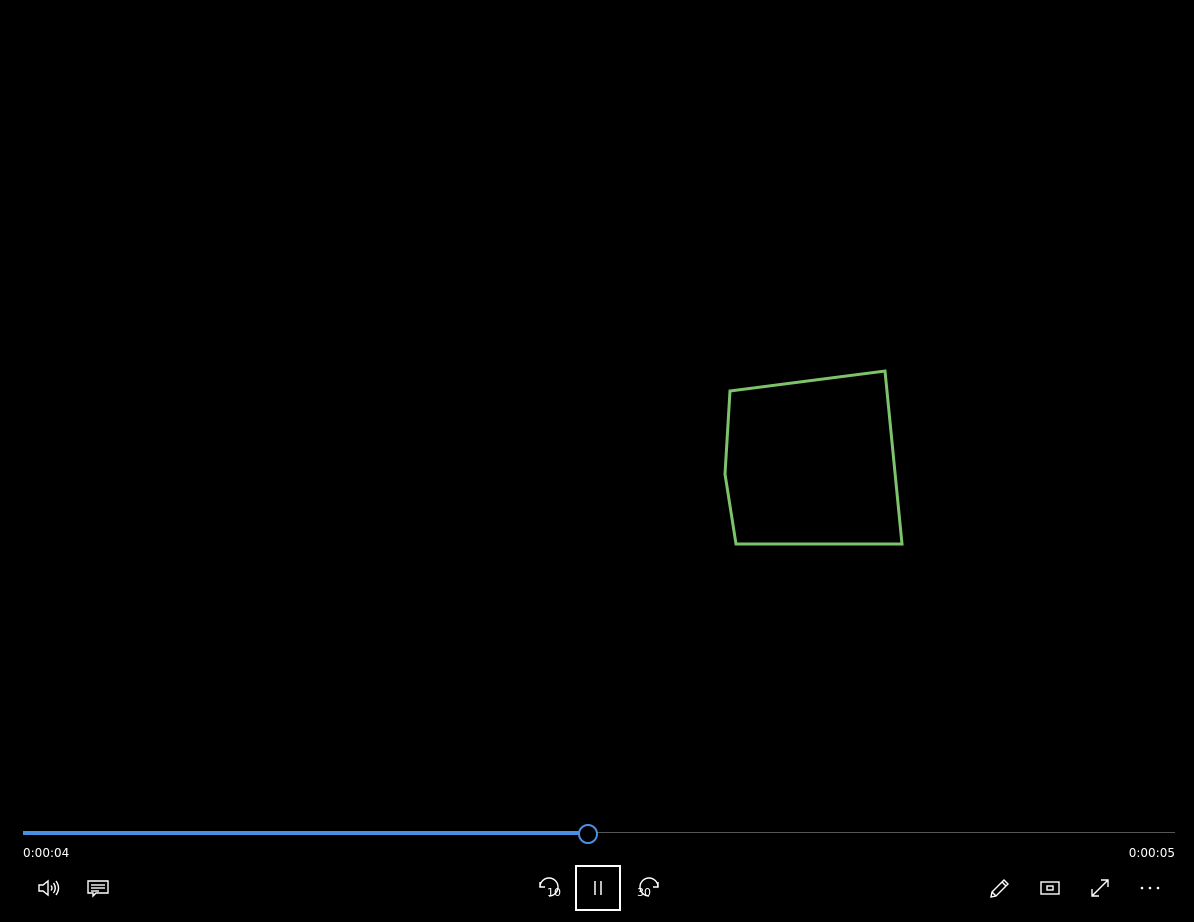 Image resolution: width=1194 pixels, height=922 pixels. I want to click on volume-button, so click(48, 888).